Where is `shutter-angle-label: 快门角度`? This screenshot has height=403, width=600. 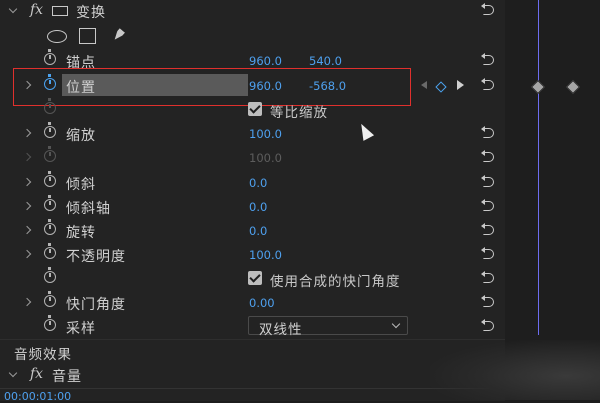
shutter-angle-label: 快门角度 is located at coordinates (96, 305).